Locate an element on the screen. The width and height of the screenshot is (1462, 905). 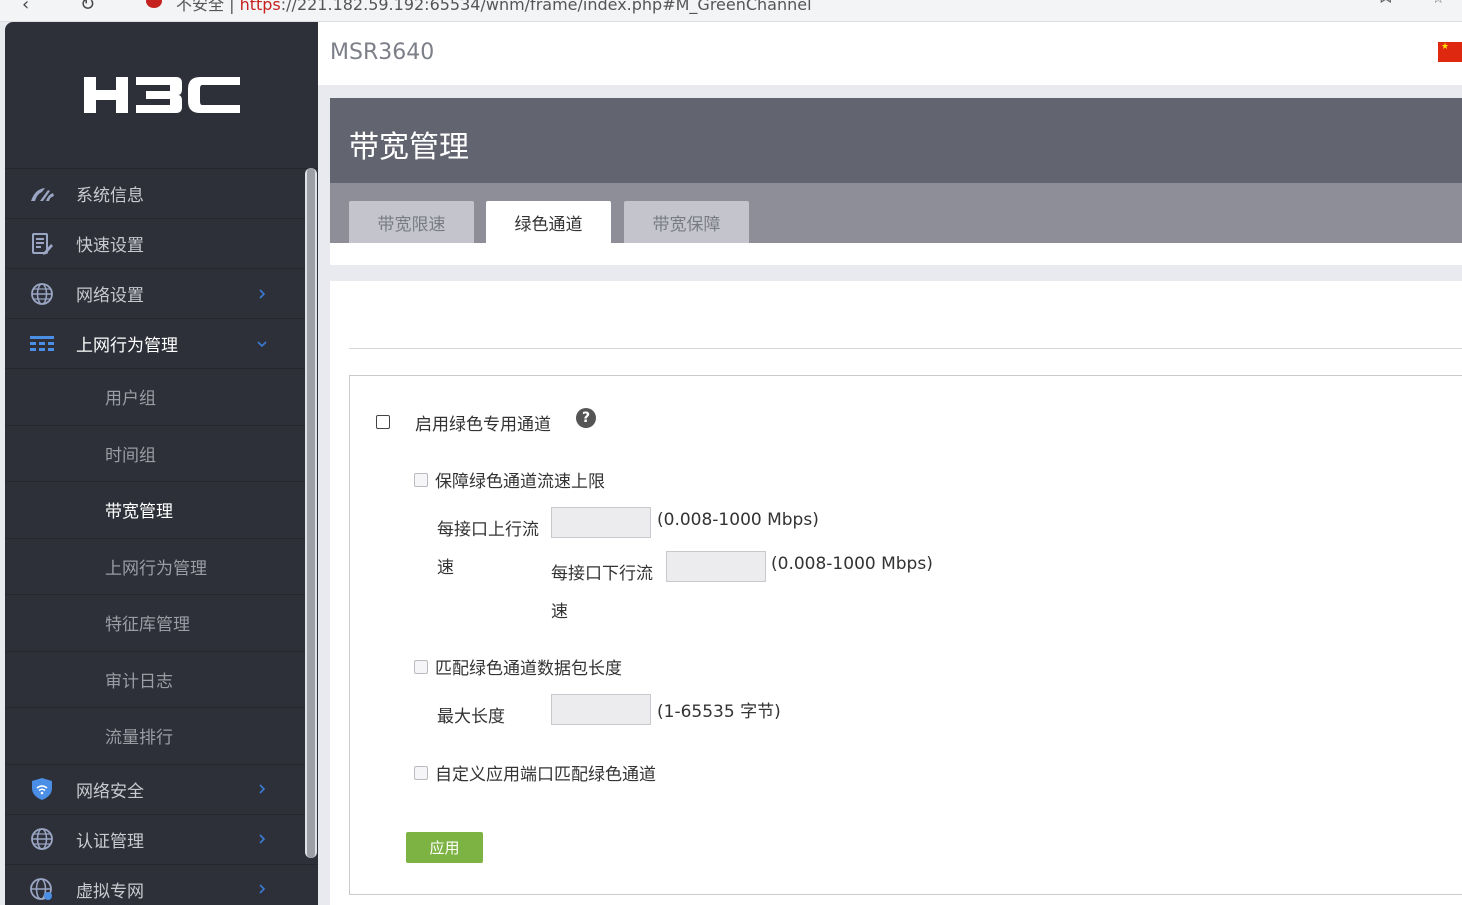
china-flag-icon: ★ is located at coordinates (1450, 52).